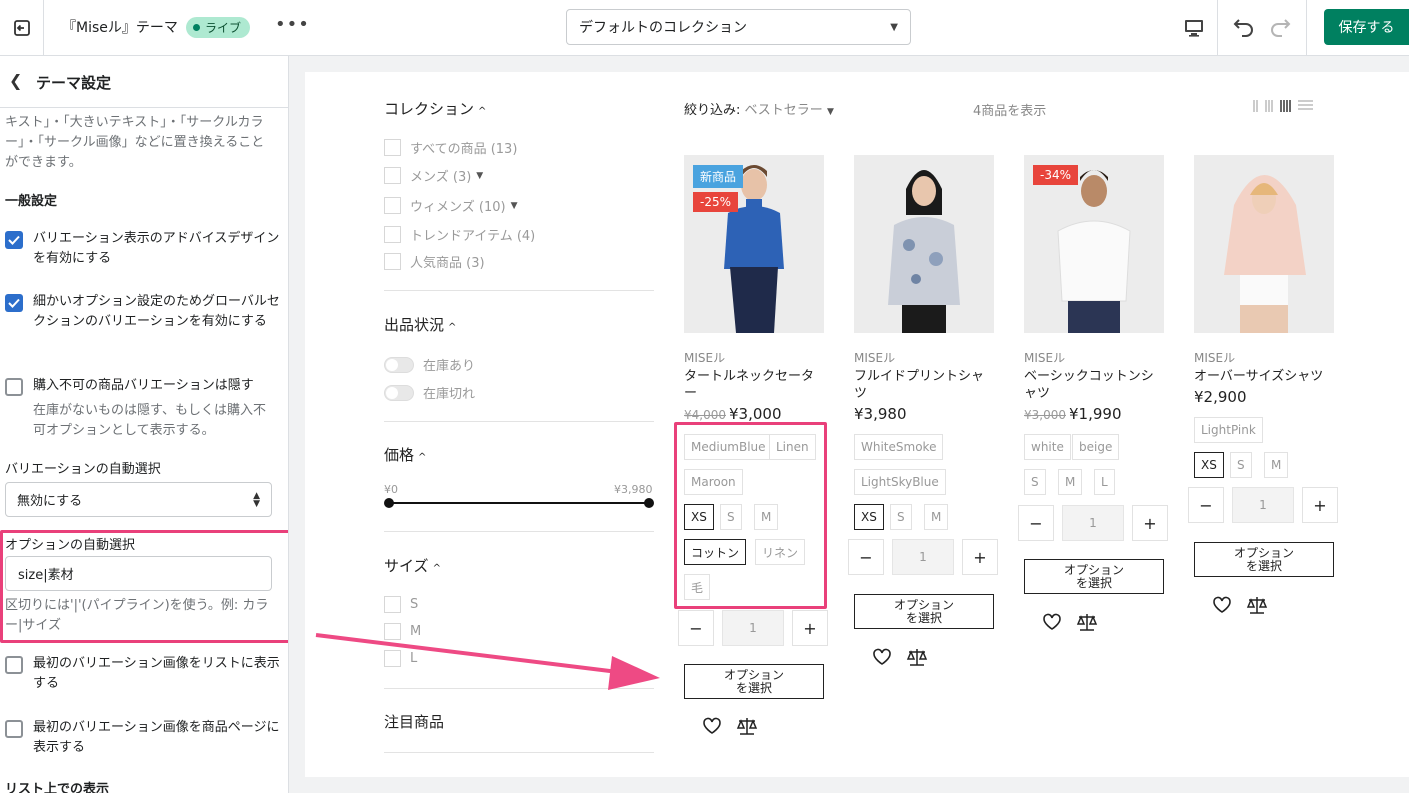 The width and height of the screenshot is (1409, 793). I want to click on price-slider-min-handle, so click(389, 503).